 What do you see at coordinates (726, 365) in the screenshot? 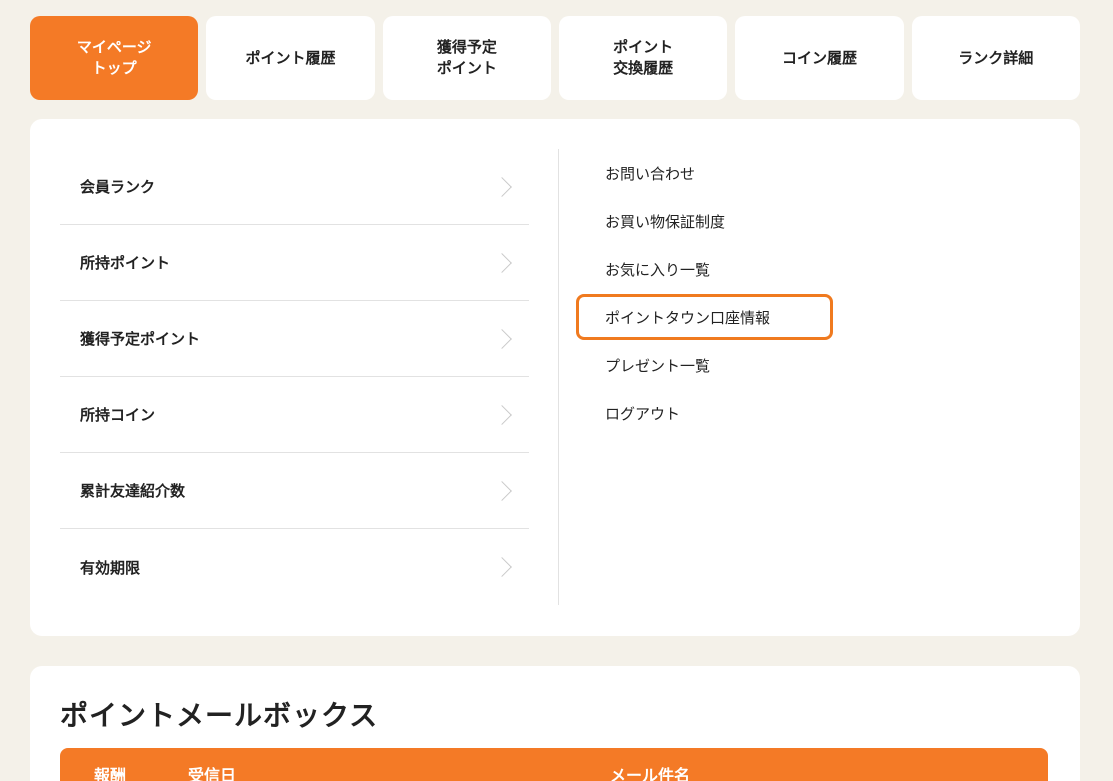
I see `link-presents: プレゼント一覧` at bounding box center [726, 365].